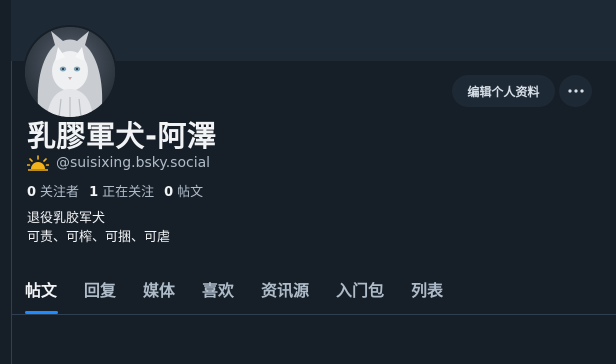  I want to click on display-name: 乳膠軍犬-阿澤, so click(122, 136).